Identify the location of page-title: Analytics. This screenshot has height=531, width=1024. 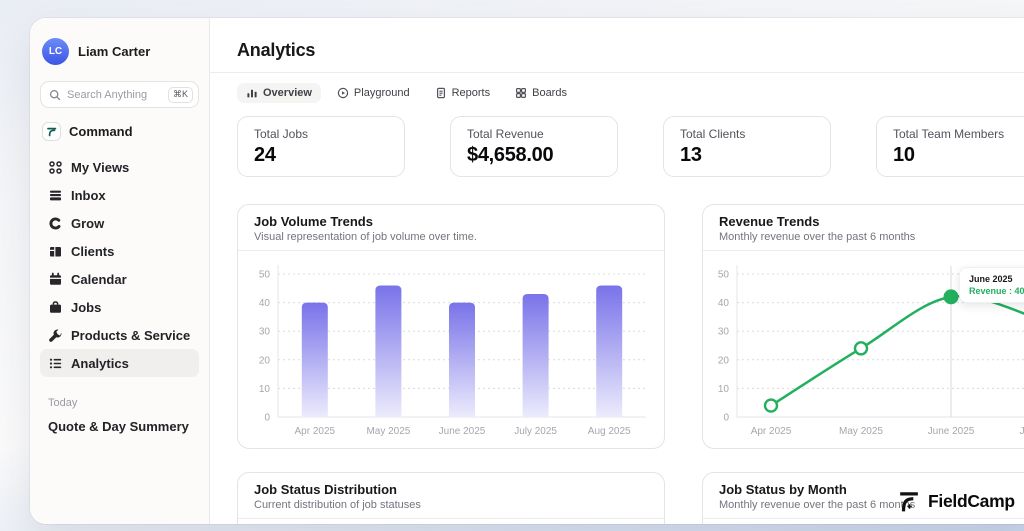
(276, 50).